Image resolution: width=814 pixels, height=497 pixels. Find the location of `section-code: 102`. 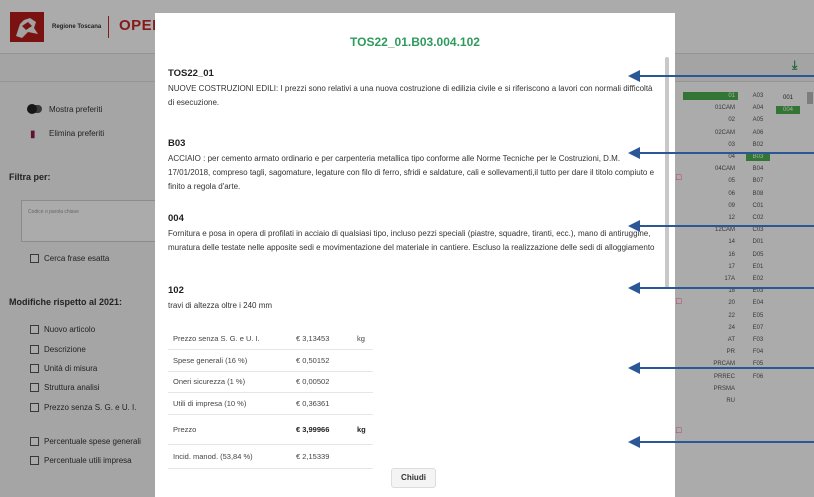

section-code: 102 is located at coordinates (176, 290).